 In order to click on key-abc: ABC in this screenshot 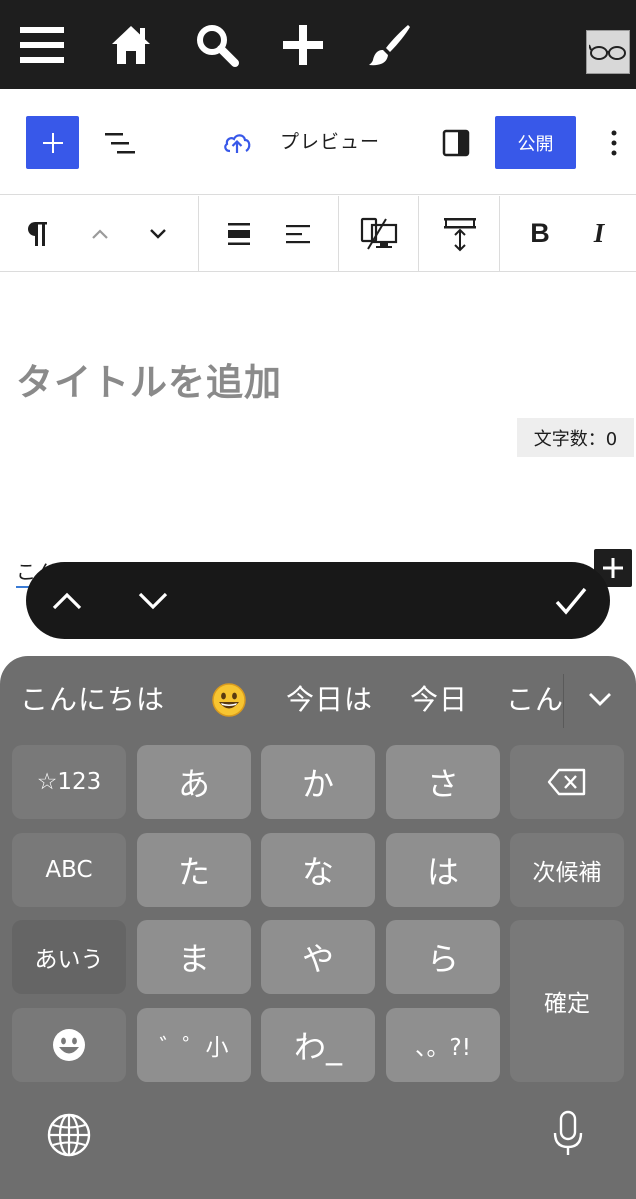, I will do `click(69, 870)`.